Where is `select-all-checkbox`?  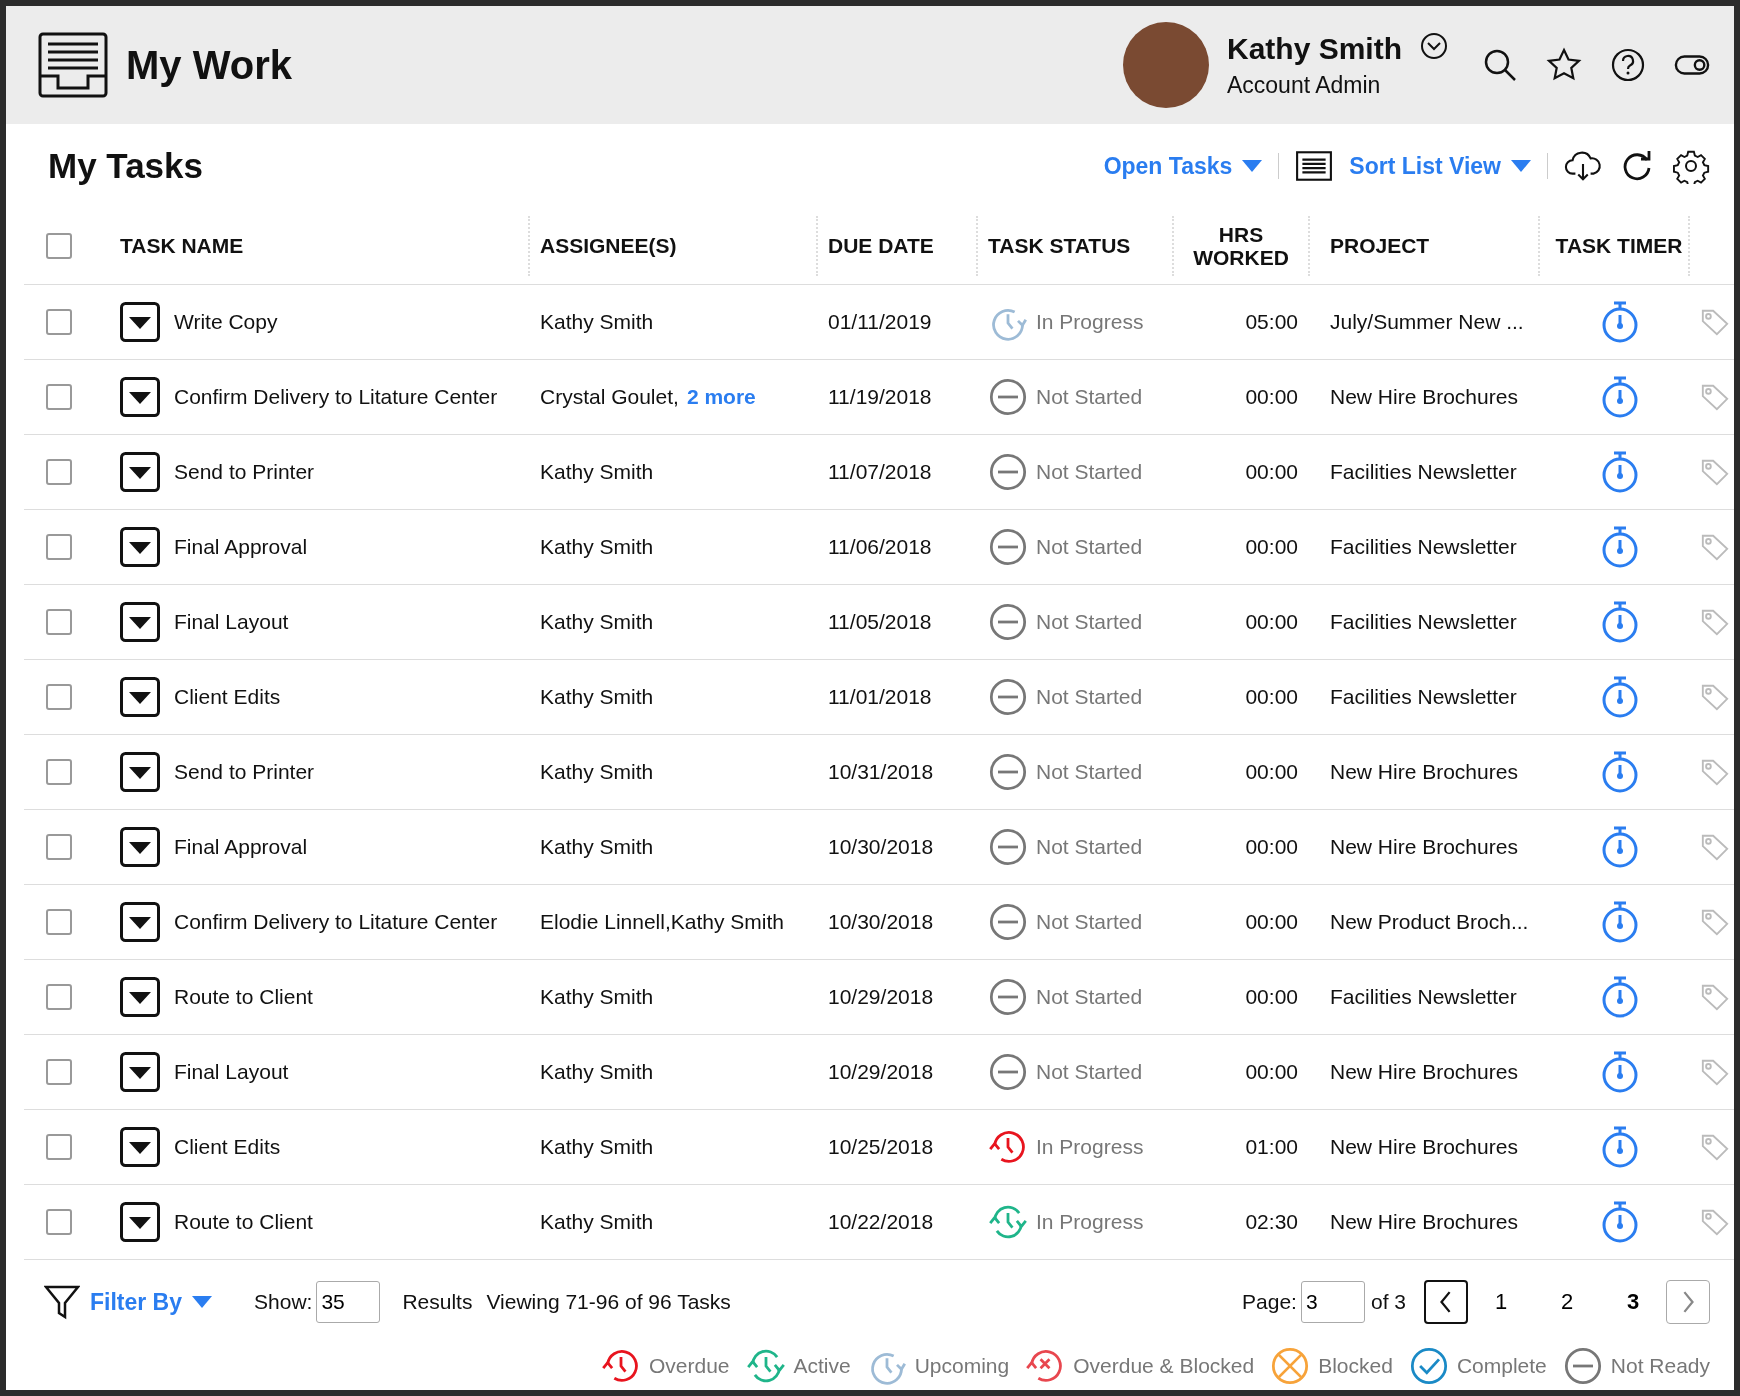
select-all-checkbox is located at coordinates (59, 246).